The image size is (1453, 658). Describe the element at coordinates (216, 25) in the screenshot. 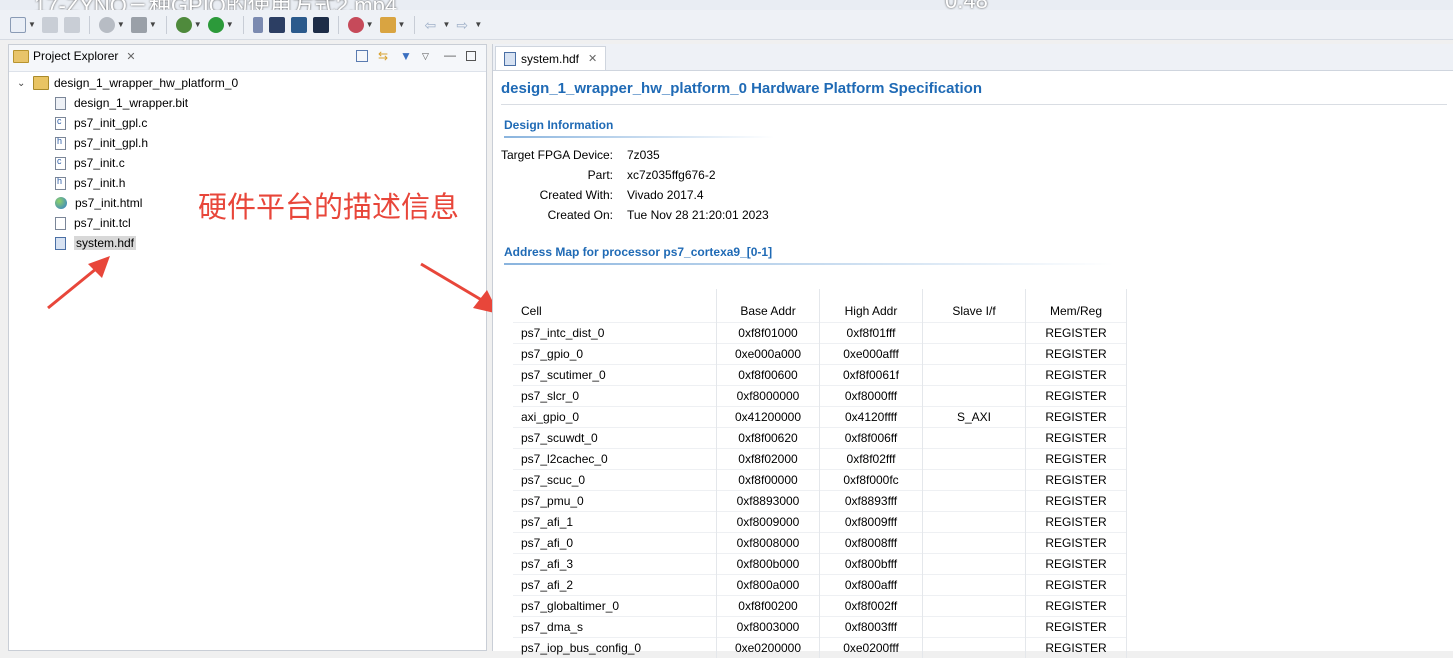

I see `run-icon` at that location.